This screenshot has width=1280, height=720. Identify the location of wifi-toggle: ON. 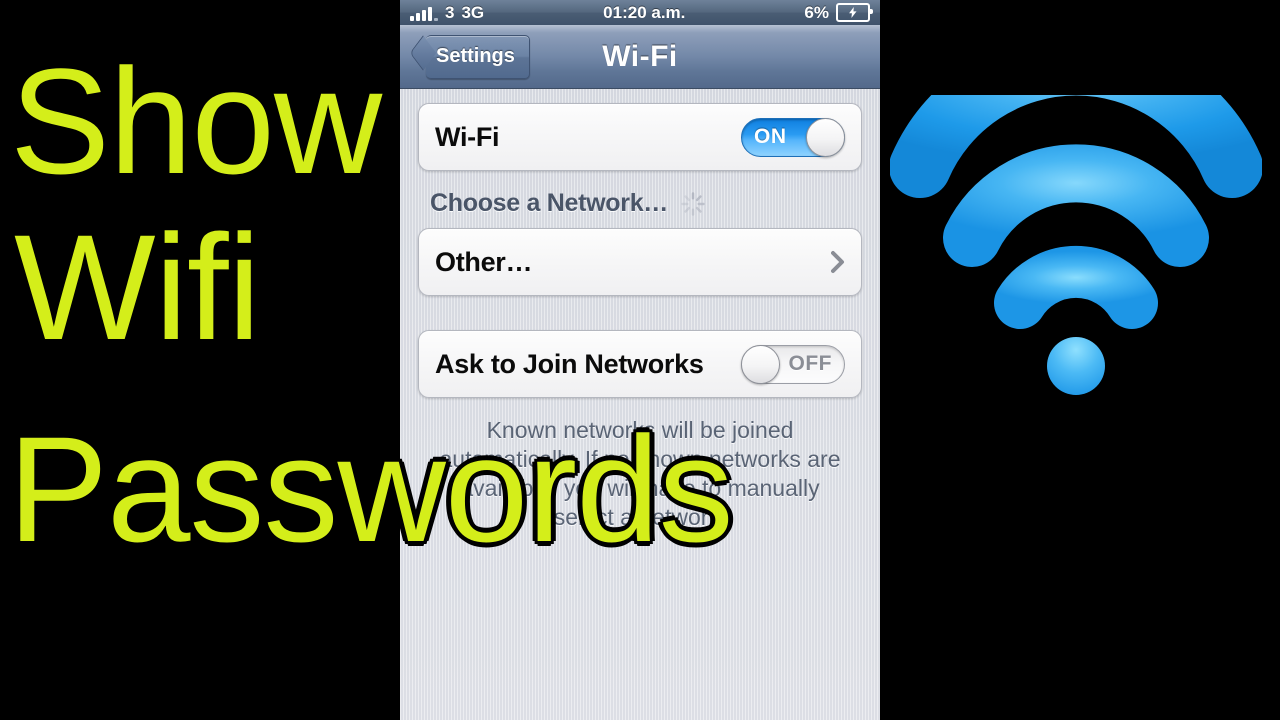
(793, 137).